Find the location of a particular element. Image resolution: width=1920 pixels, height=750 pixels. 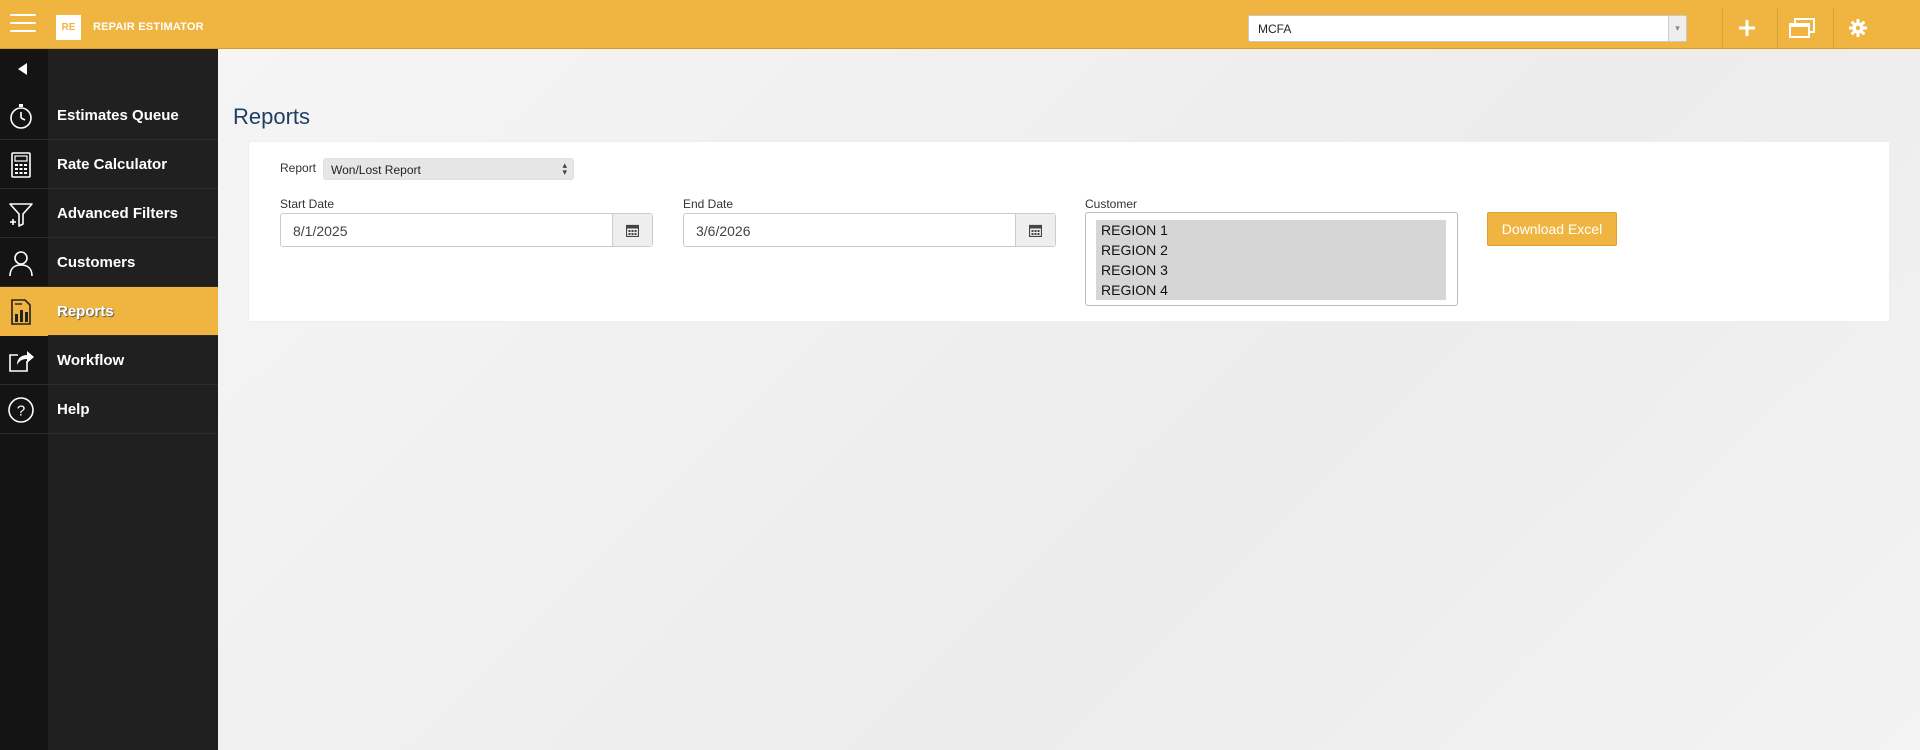

collapse-arrow-icon is located at coordinates (22, 69).